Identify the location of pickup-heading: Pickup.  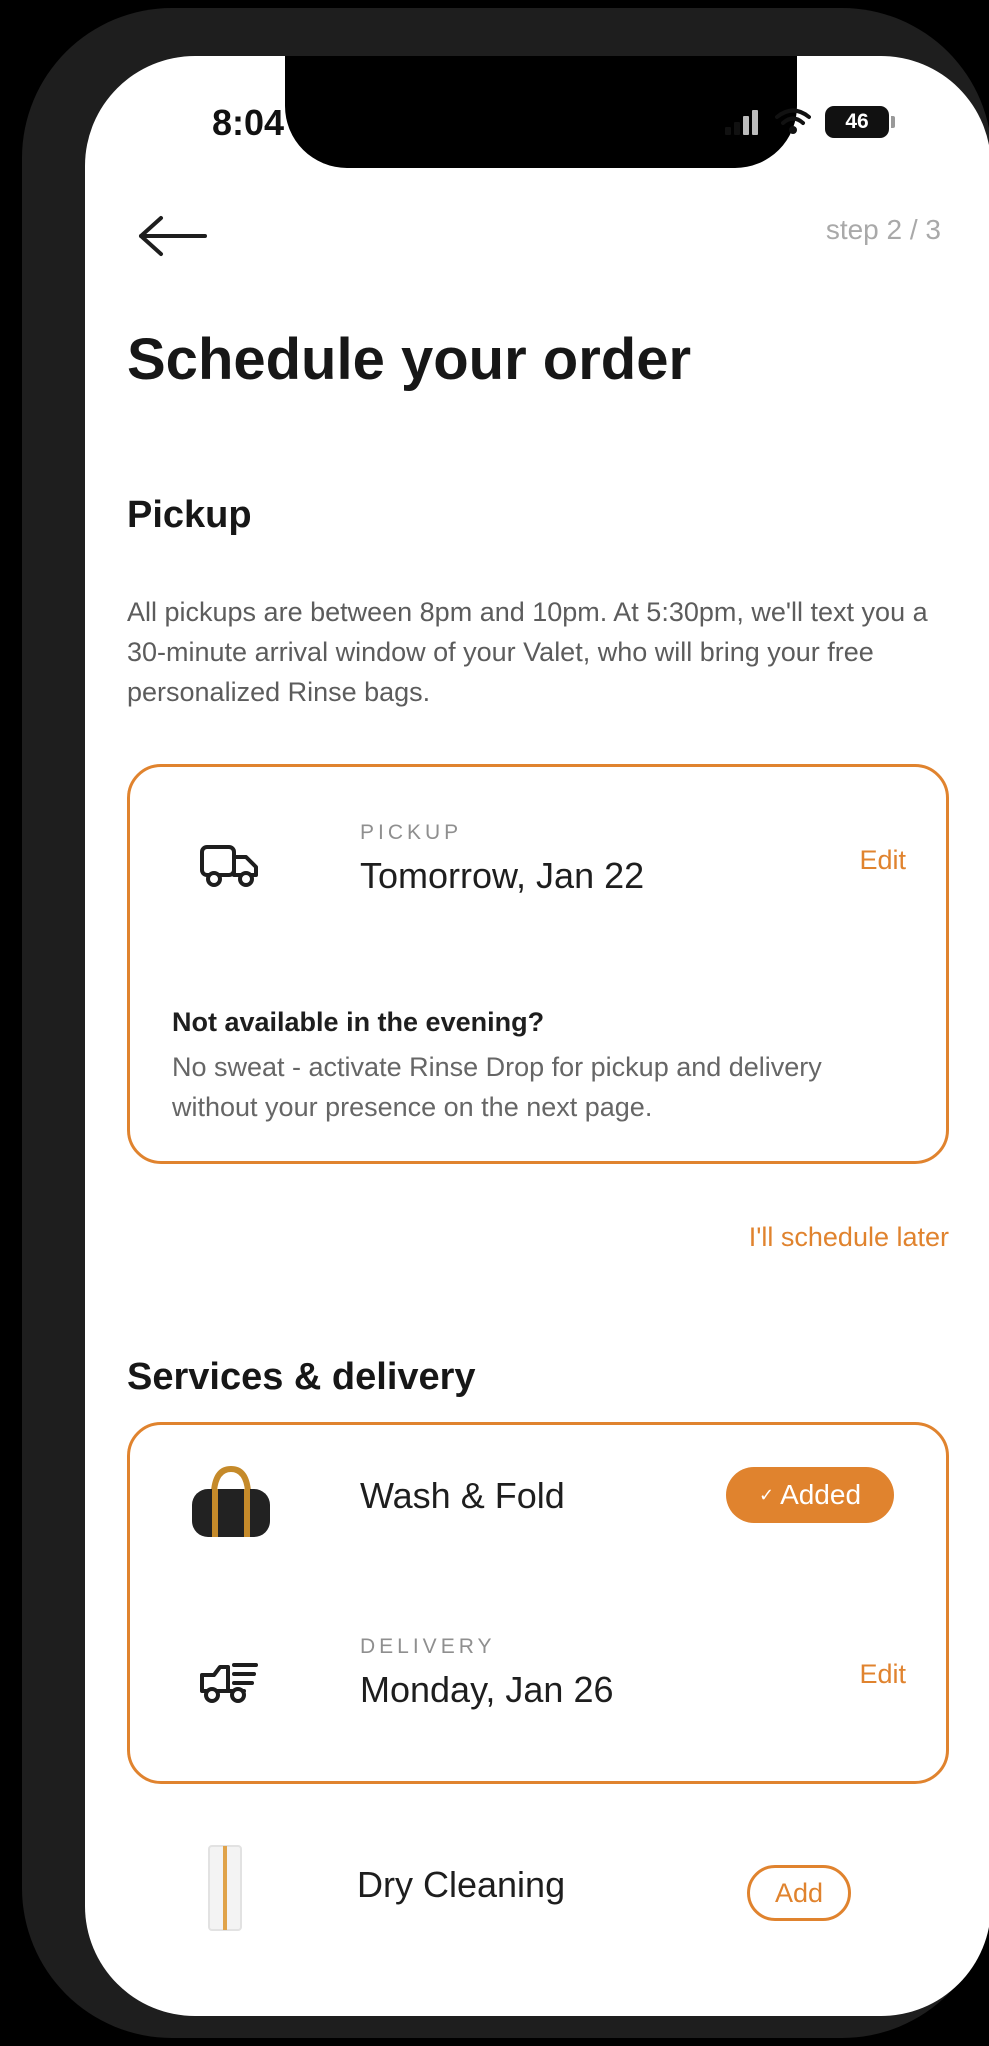
(189, 515).